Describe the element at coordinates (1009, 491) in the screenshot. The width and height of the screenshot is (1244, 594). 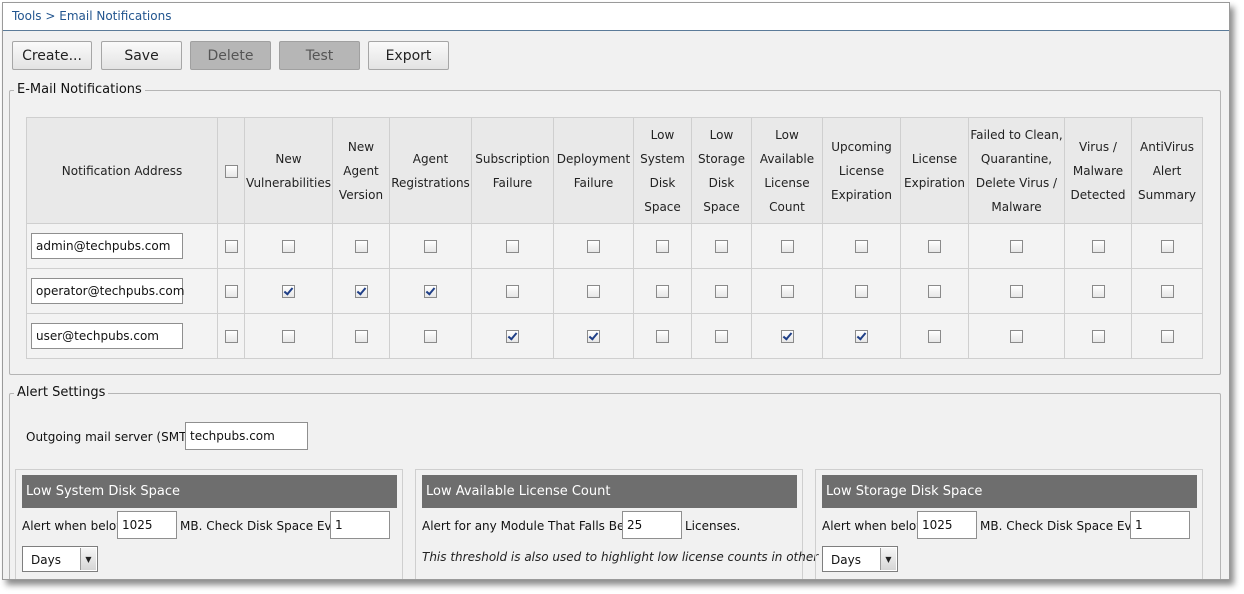
I see `low-storage-disk-title: Low Storage Disk Space` at that location.